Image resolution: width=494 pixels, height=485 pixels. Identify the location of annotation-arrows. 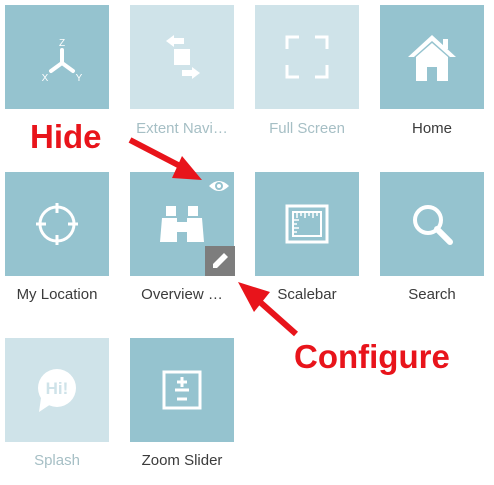
(213, 237).